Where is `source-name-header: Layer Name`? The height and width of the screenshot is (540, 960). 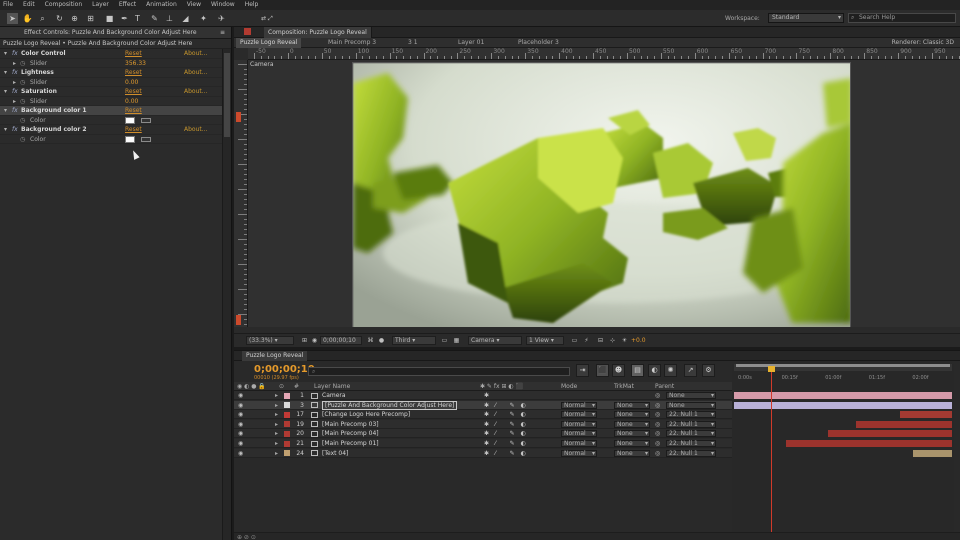
source-name-header: Layer Name is located at coordinates (332, 386).